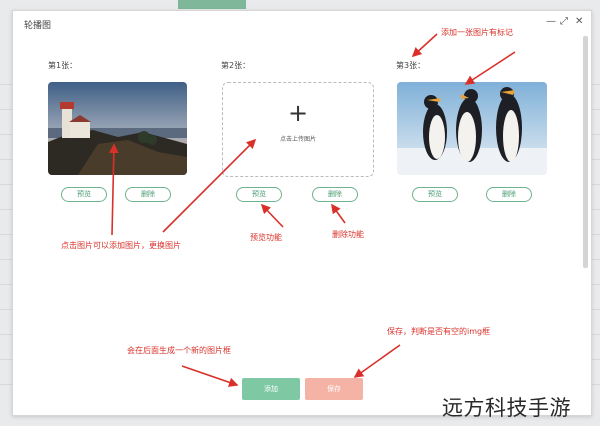 Image resolution: width=600 pixels, height=426 pixels. Describe the element at coordinates (411, 65) in the screenshot. I see `slide-3-label: 第3张：` at that location.